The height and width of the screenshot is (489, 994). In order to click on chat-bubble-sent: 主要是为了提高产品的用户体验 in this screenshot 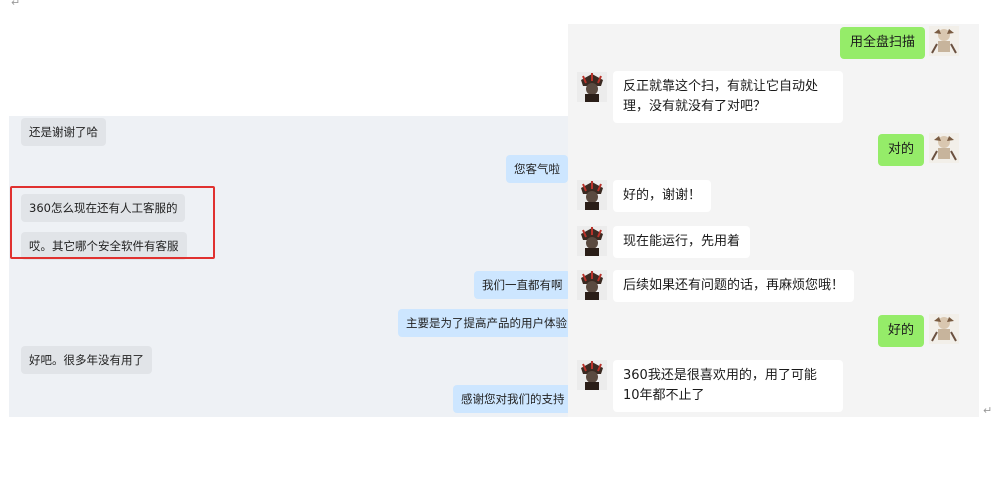, I will do `click(486, 323)`.